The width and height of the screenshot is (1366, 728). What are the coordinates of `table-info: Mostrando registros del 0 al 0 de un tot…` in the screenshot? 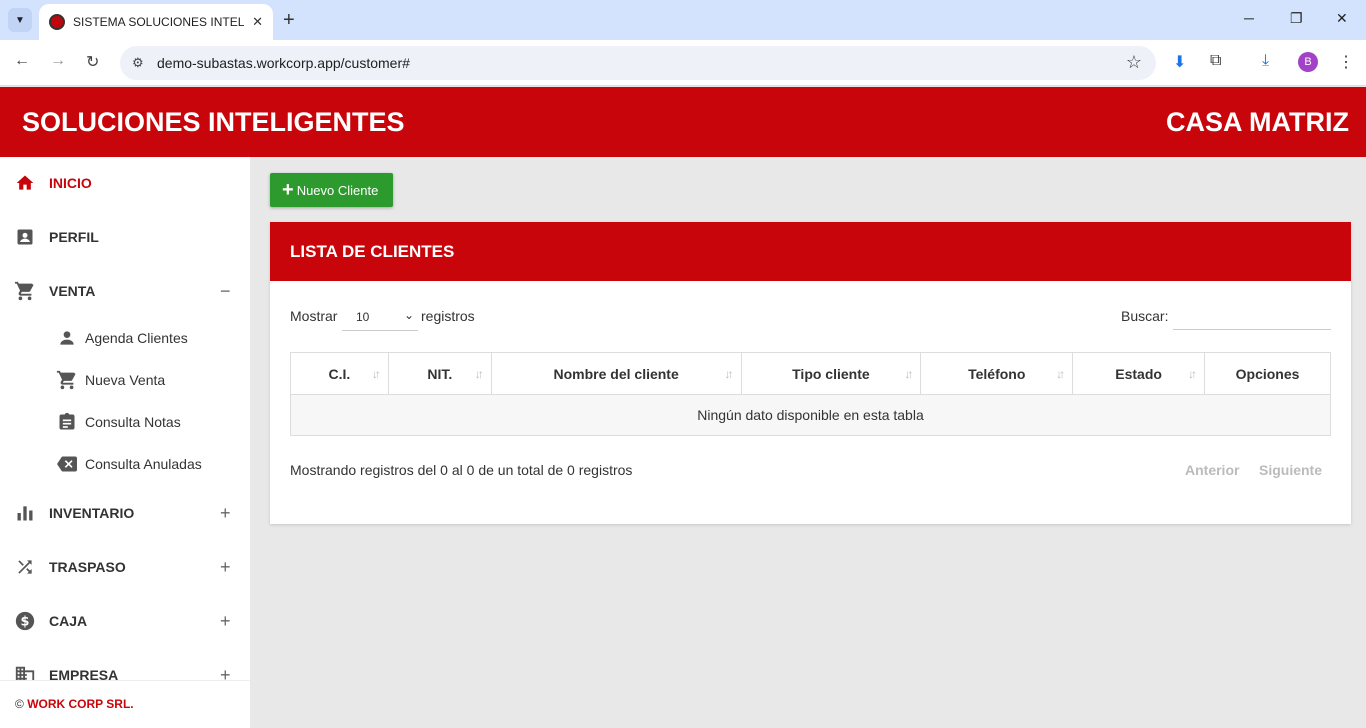 It's located at (461, 470).